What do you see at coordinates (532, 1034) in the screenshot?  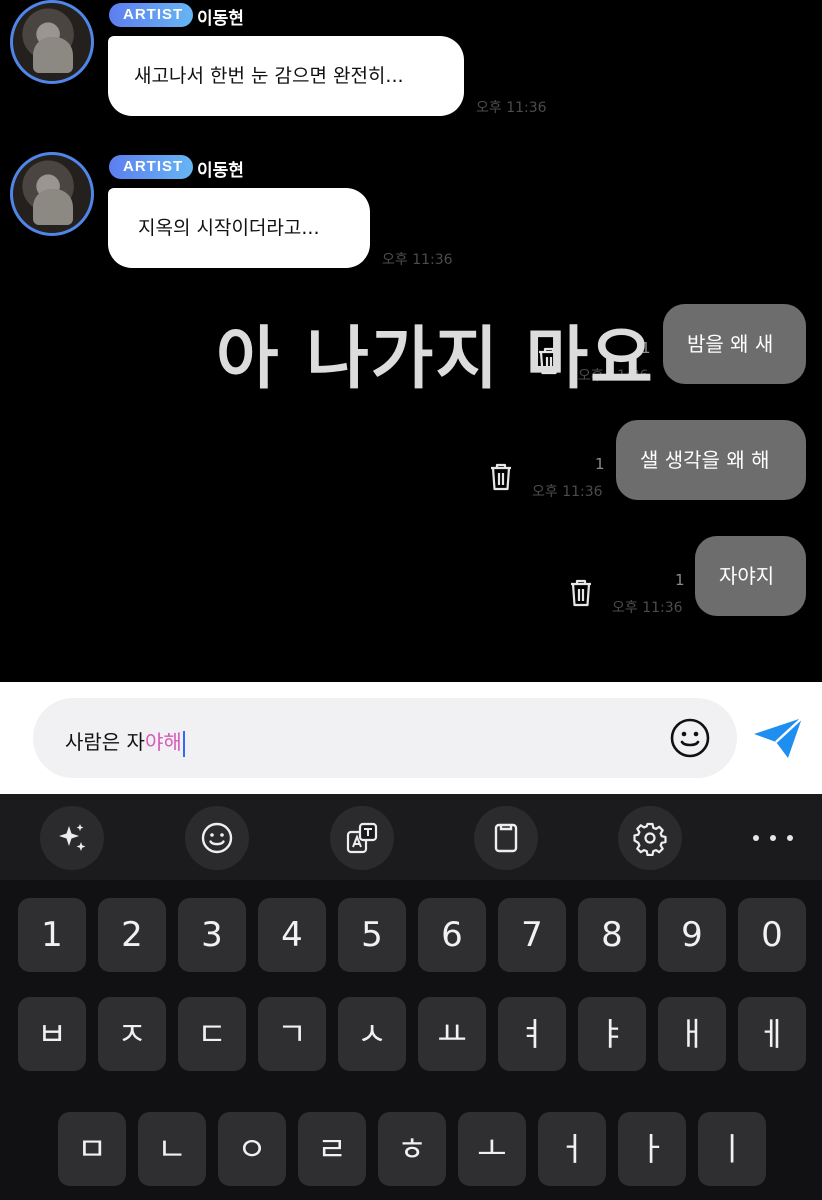 I see `key: ㅕ` at bounding box center [532, 1034].